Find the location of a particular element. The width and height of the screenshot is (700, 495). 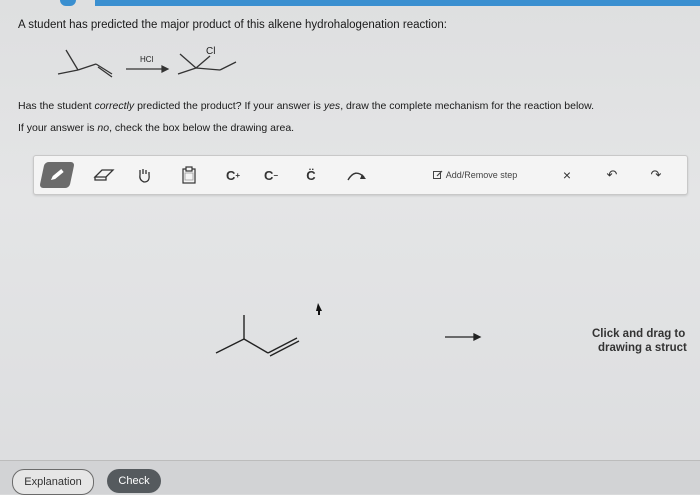

footer-bar: Explanation Check is located at coordinates (350, 477).